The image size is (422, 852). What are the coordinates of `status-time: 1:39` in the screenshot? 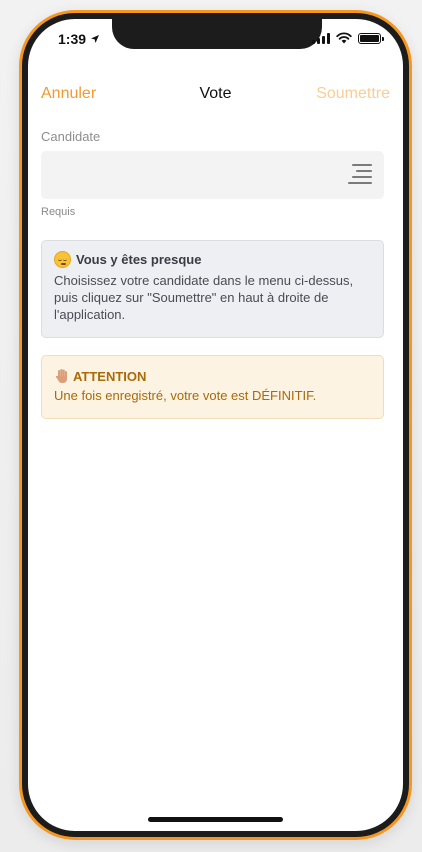 It's located at (79, 39).